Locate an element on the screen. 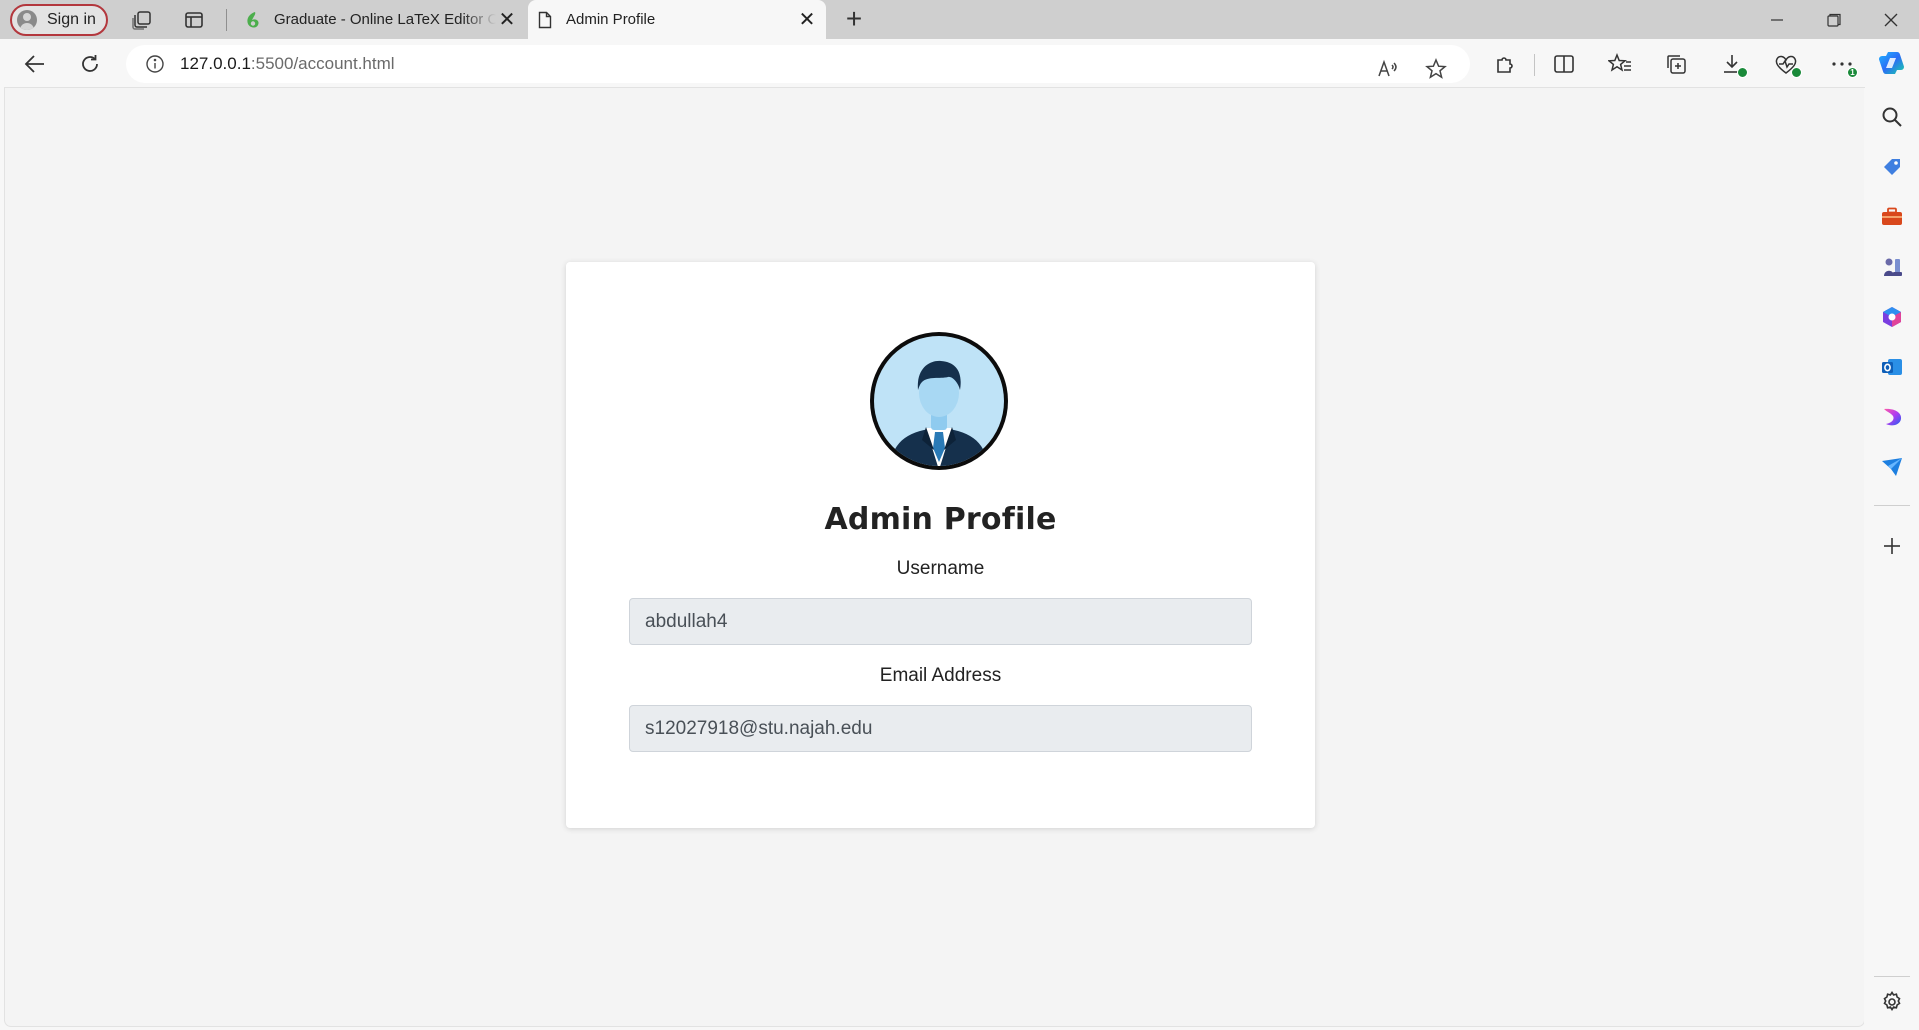 Image resolution: width=1919 pixels, height=1030 pixels. extensions-icon is located at coordinates (1505, 64).